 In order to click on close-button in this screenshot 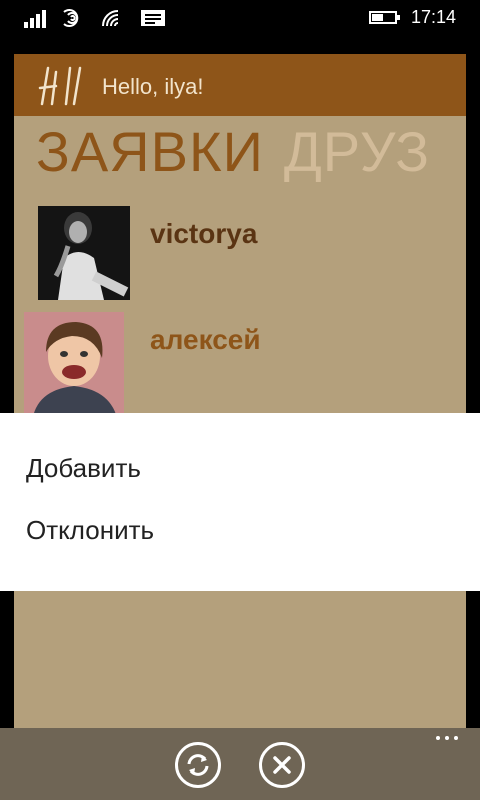, I will do `click(282, 765)`.